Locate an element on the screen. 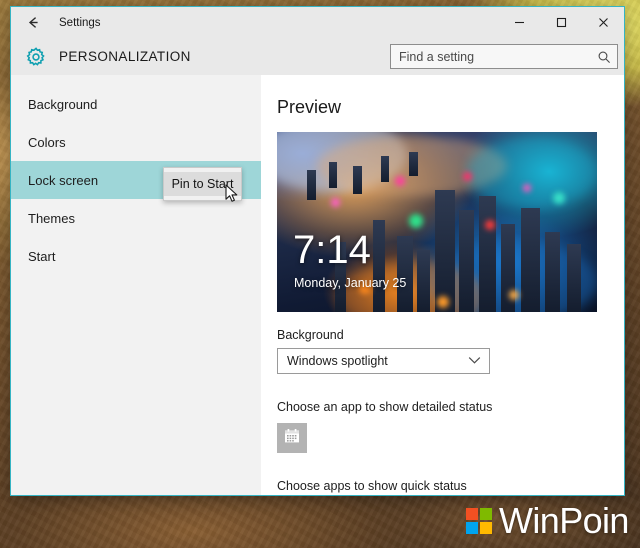 The height and width of the screenshot is (548, 640). close-button is located at coordinates (603, 22).